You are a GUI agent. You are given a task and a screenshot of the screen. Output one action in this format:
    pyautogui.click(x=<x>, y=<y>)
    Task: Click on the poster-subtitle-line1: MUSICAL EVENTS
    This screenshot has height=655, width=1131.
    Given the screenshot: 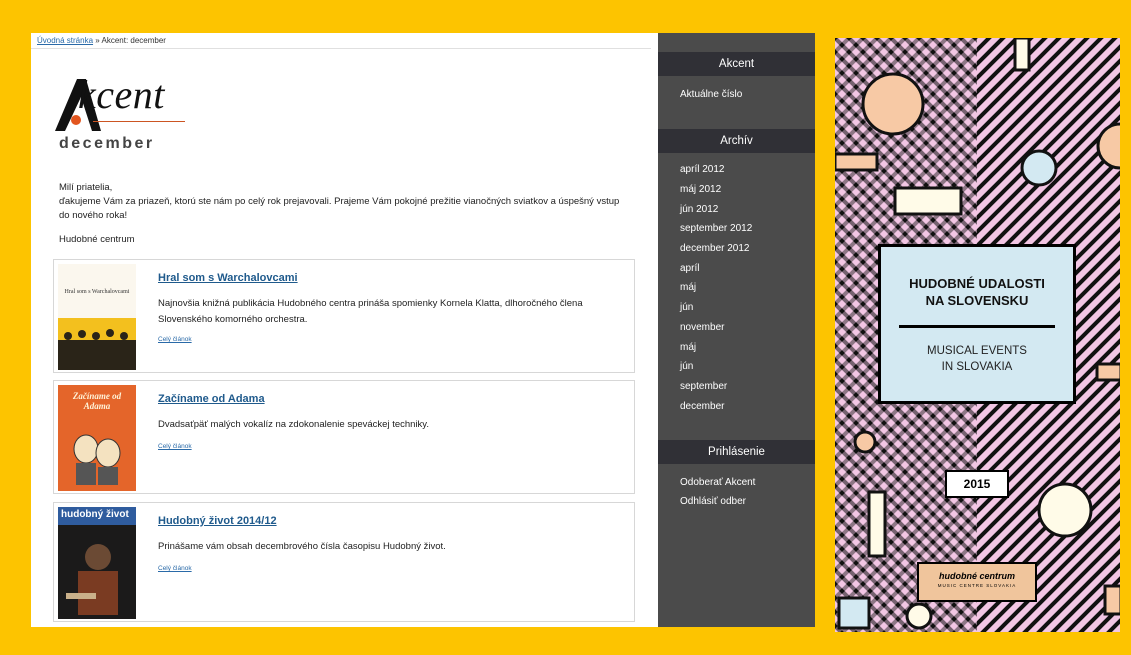 What is the action you would take?
    pyautogui.click(x=977, y=351)
    